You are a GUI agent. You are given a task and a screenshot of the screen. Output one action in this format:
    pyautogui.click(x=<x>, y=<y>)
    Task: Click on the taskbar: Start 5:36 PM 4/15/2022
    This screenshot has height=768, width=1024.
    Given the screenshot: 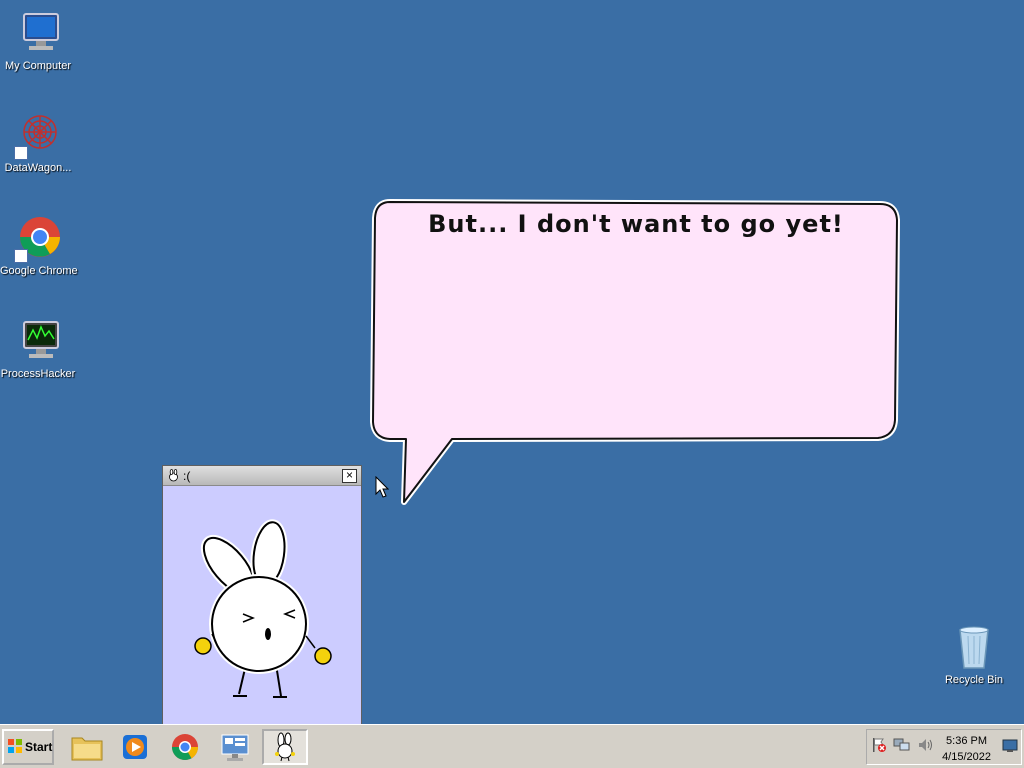 What is the action you would take?
    pyautogui.click(x=512, y=746)
    